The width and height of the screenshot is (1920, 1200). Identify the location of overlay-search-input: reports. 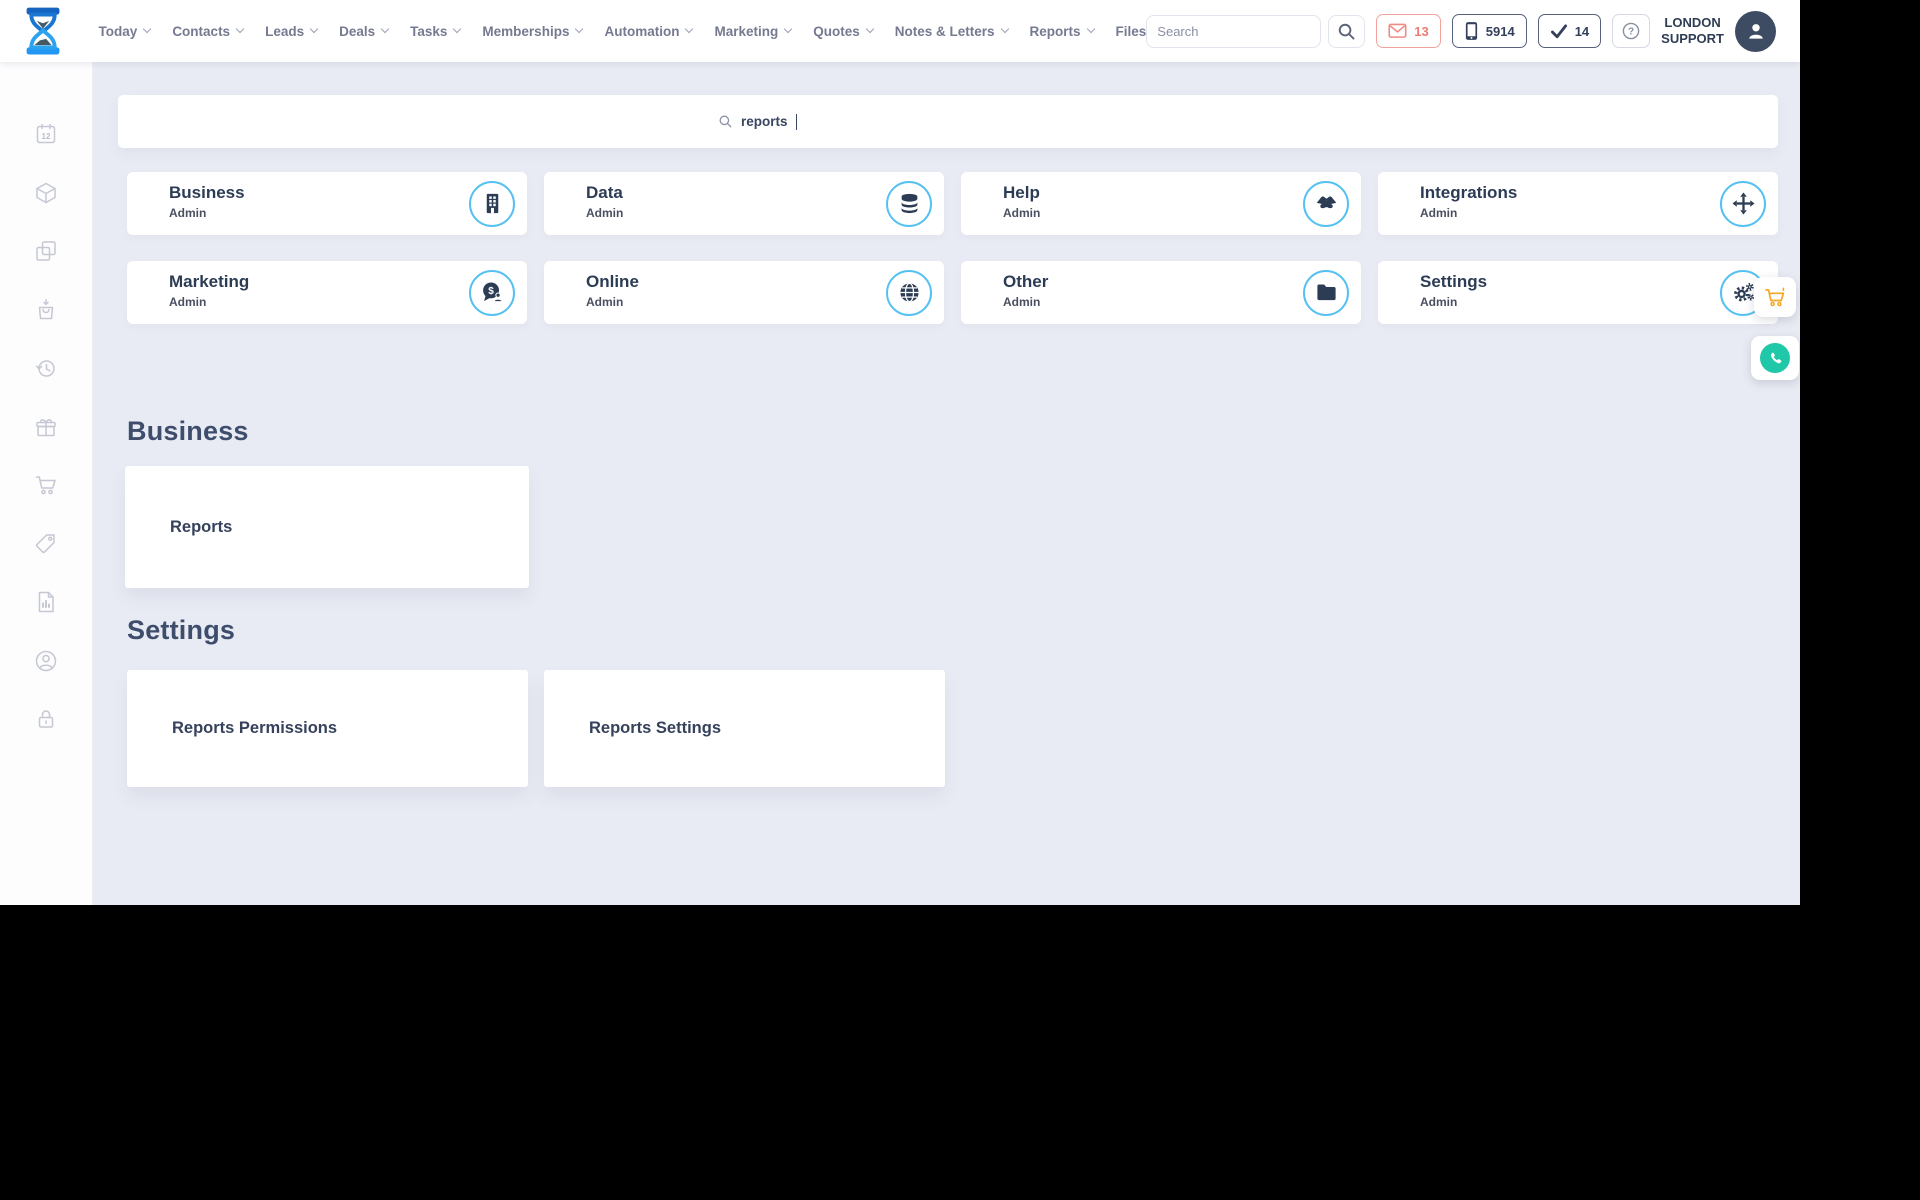
(758, 121).